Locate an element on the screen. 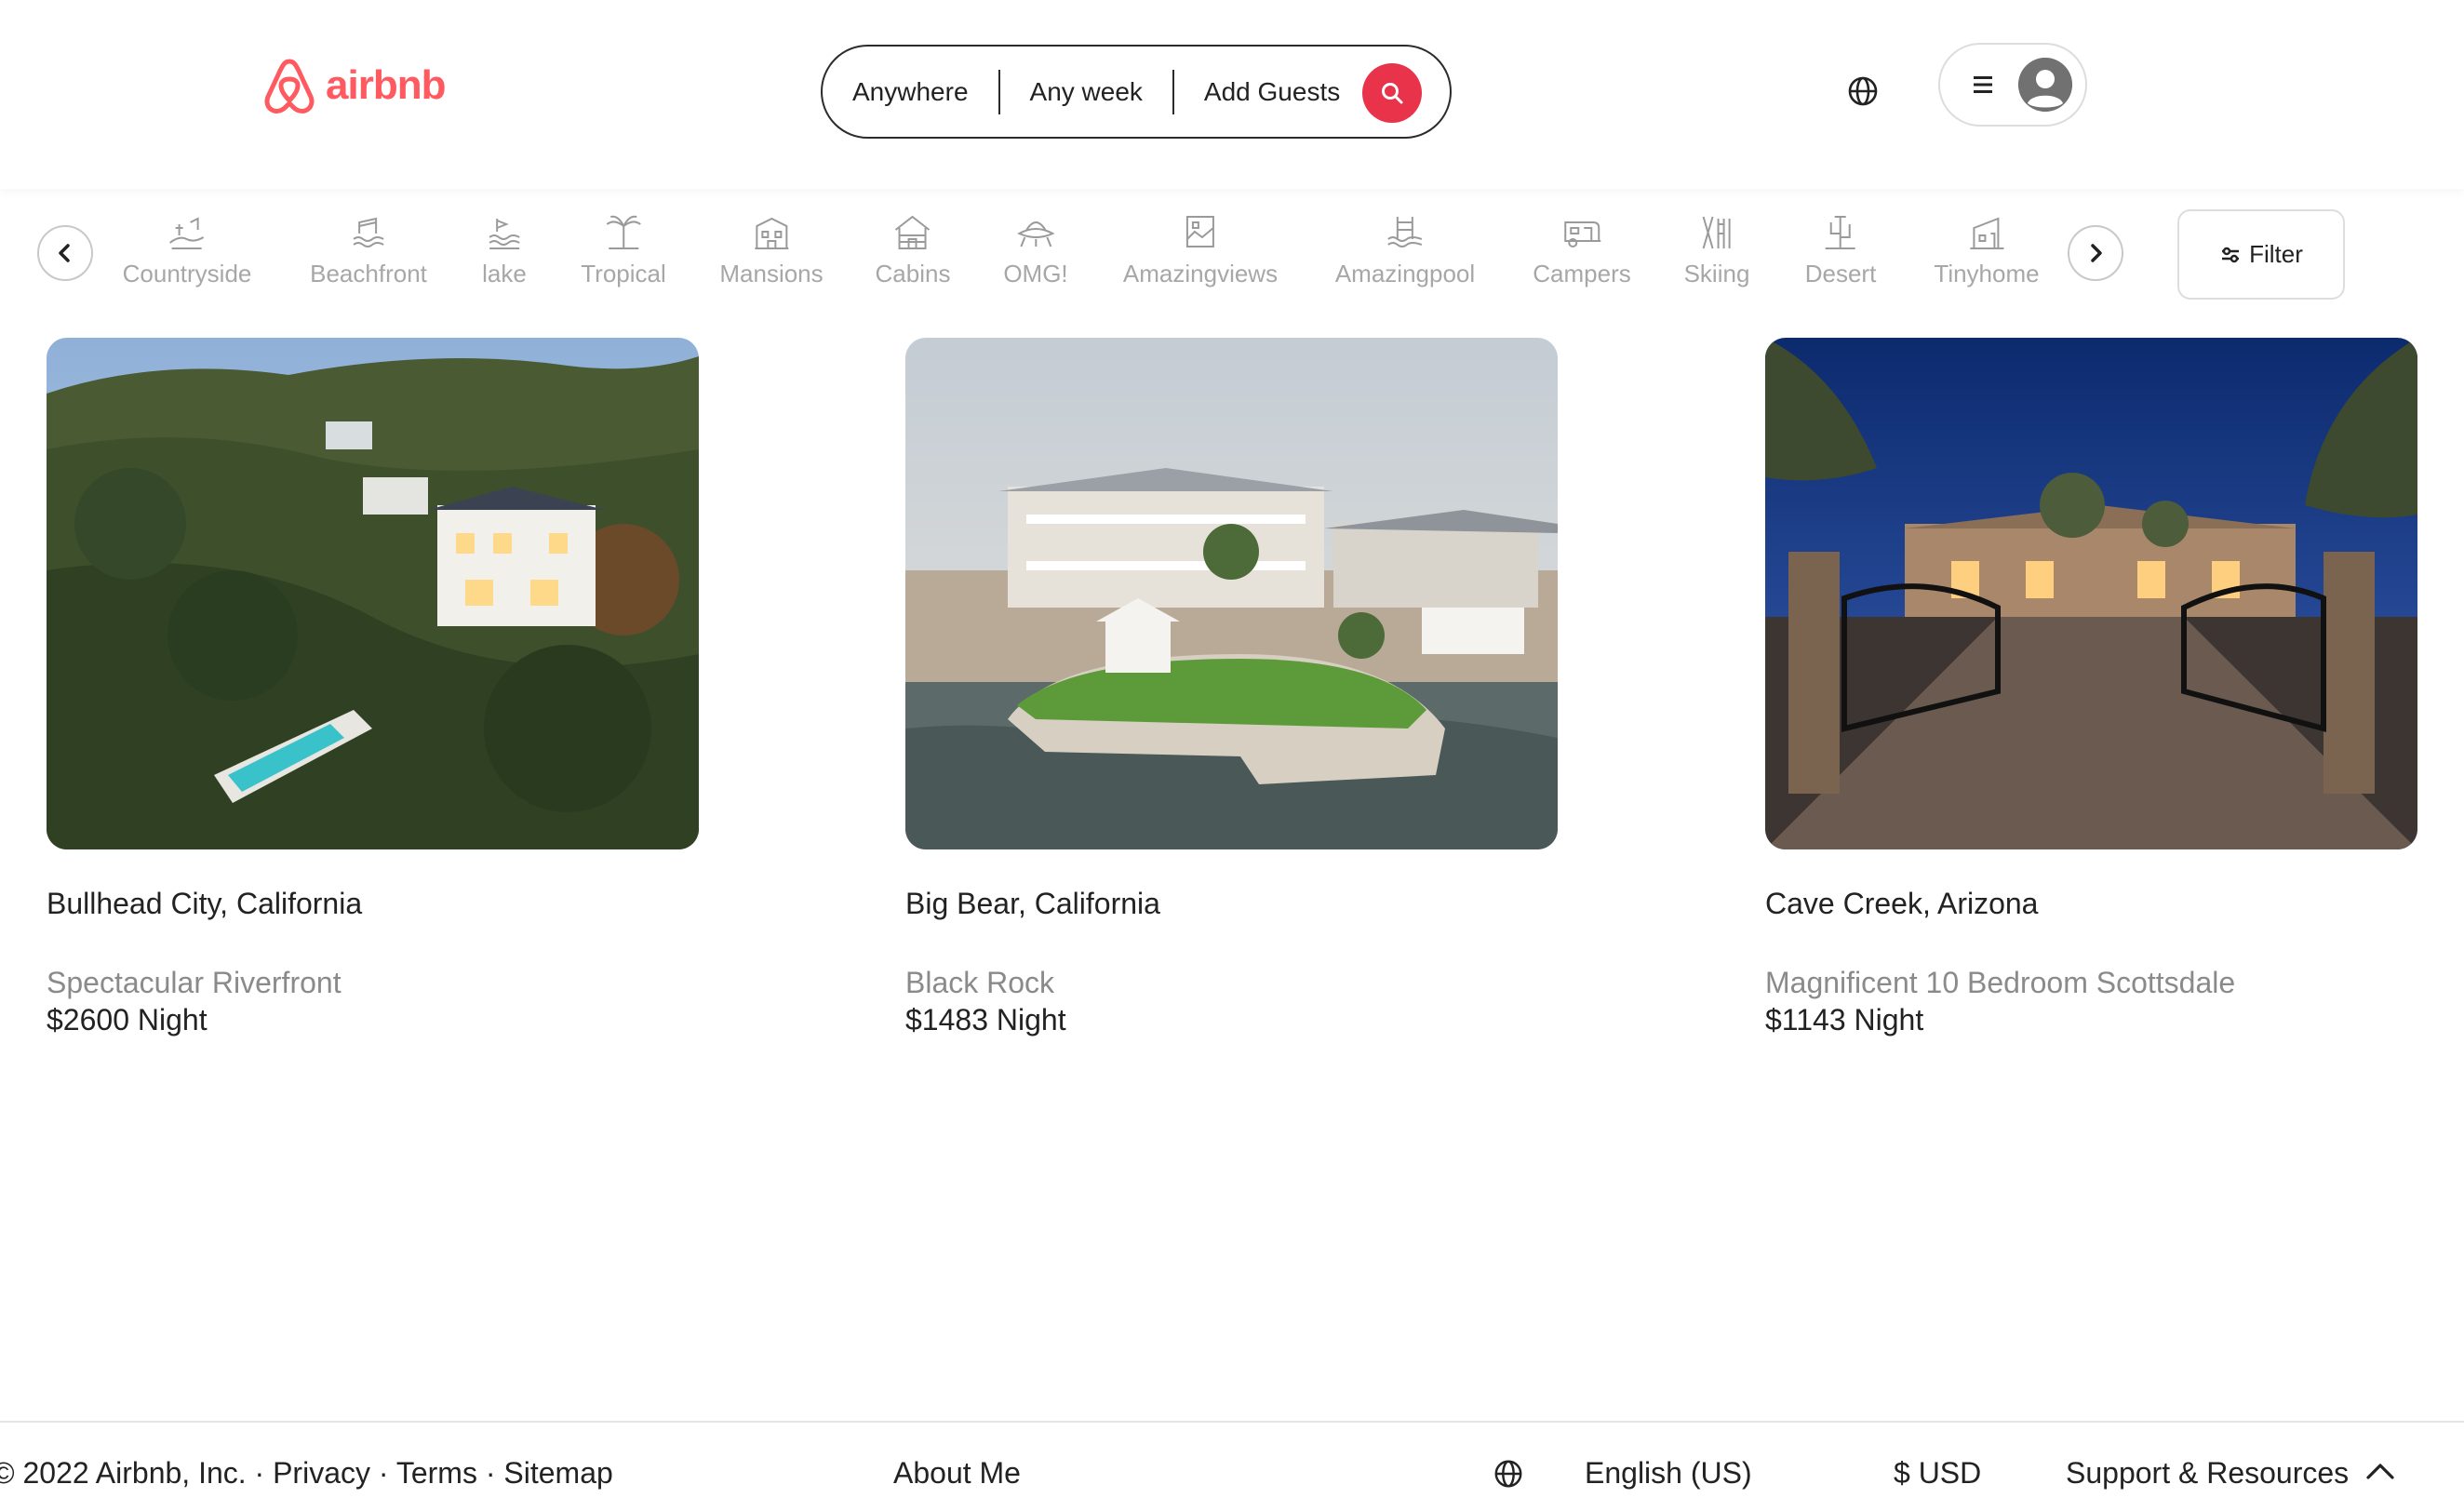 This screenshot has height=1511, width=2464. sitemap-link: Sitemap is located at coordinates (557, 1473).